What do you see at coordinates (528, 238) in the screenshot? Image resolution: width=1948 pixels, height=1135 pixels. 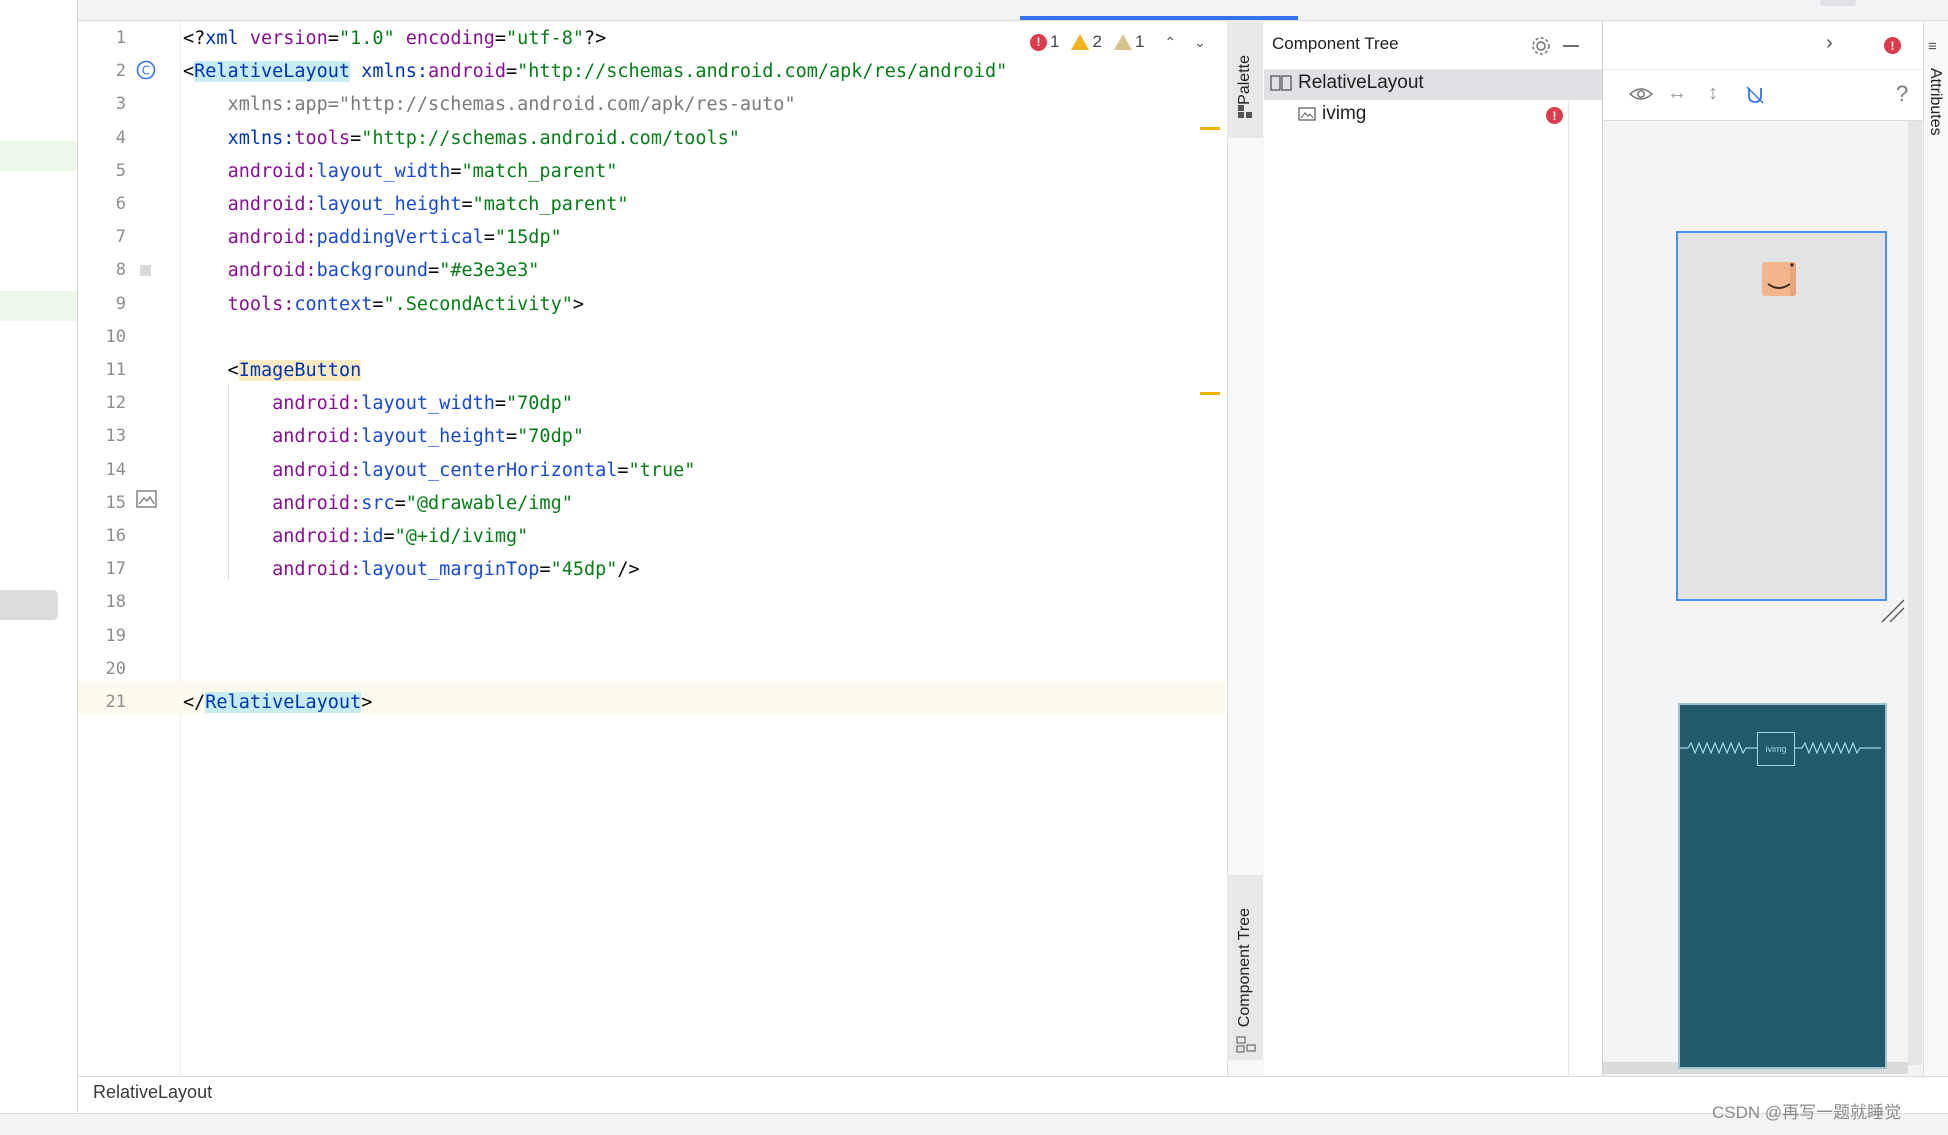 I see `code-token: "15dp"` at bounding box center [528, 238].